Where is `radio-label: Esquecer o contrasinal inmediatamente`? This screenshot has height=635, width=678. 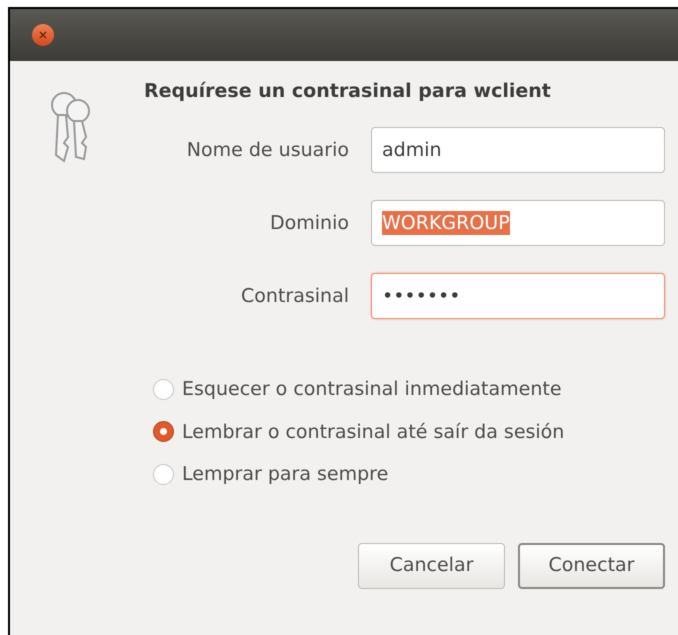
radio-label: Esquecer o contrasinal inmediatamente is located at coordinates (372, 389).